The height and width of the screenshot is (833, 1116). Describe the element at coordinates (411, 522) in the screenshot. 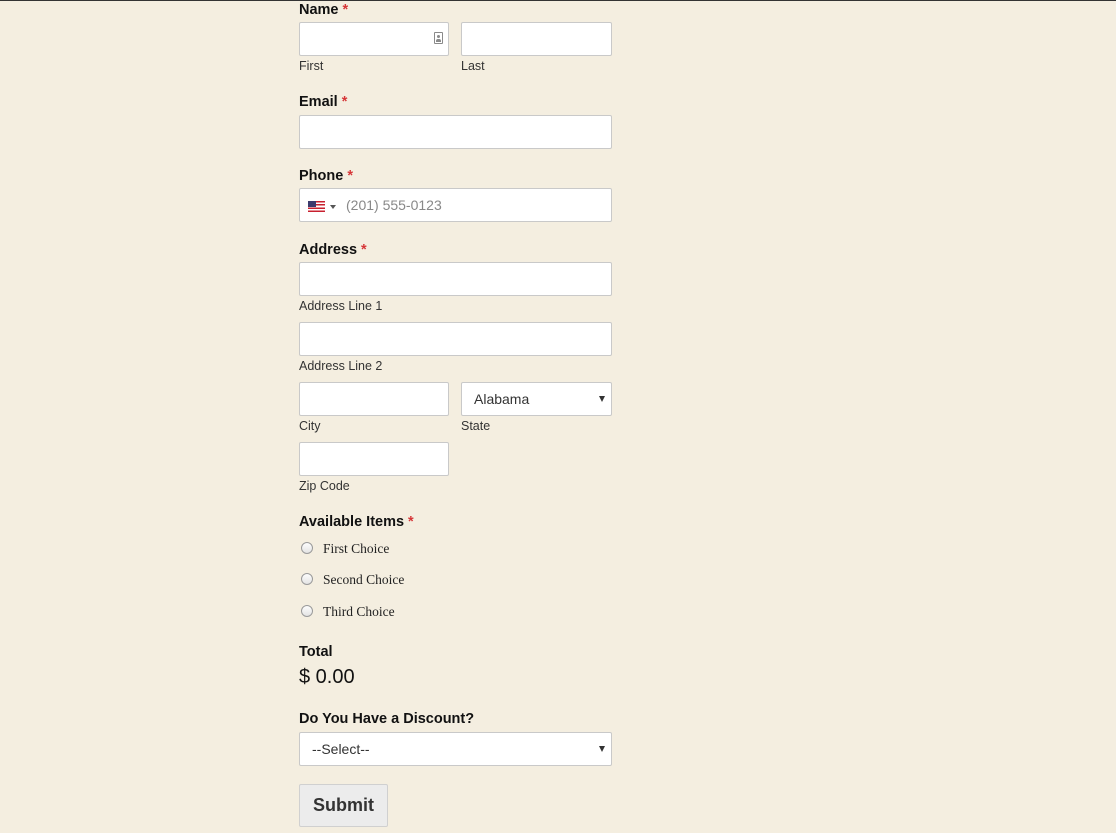

I see `items-required-marker: *` at that location.